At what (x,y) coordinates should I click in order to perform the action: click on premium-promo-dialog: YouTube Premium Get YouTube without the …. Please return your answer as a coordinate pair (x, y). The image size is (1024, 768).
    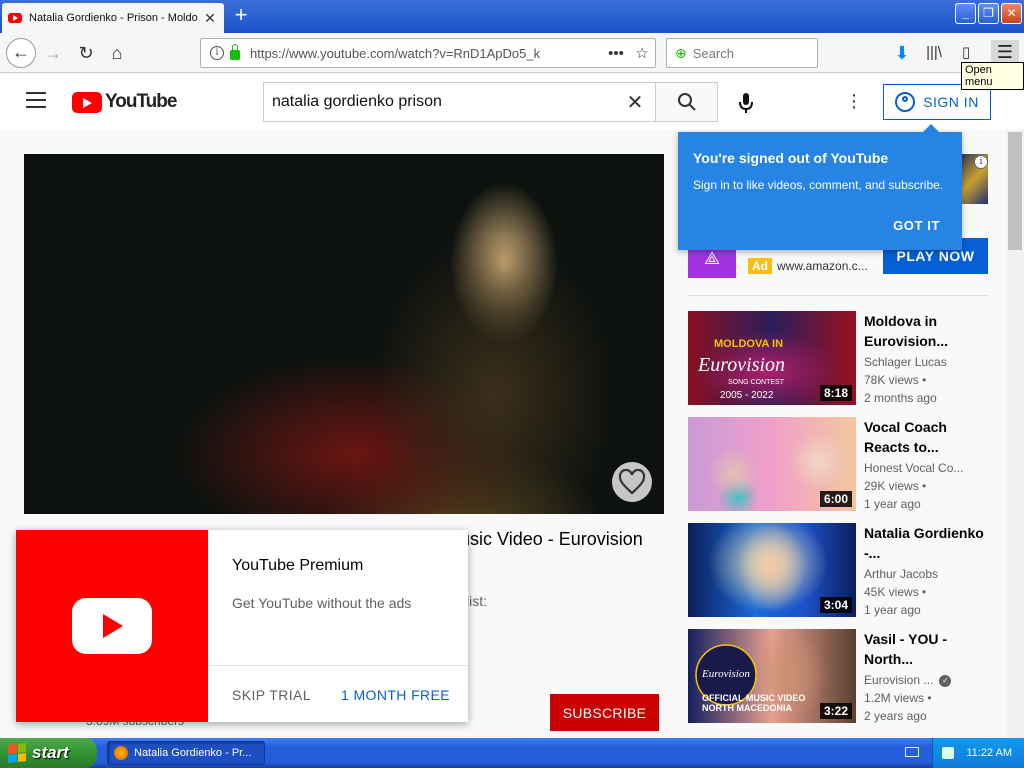
    Looking at the image, I should click on (242, 626).